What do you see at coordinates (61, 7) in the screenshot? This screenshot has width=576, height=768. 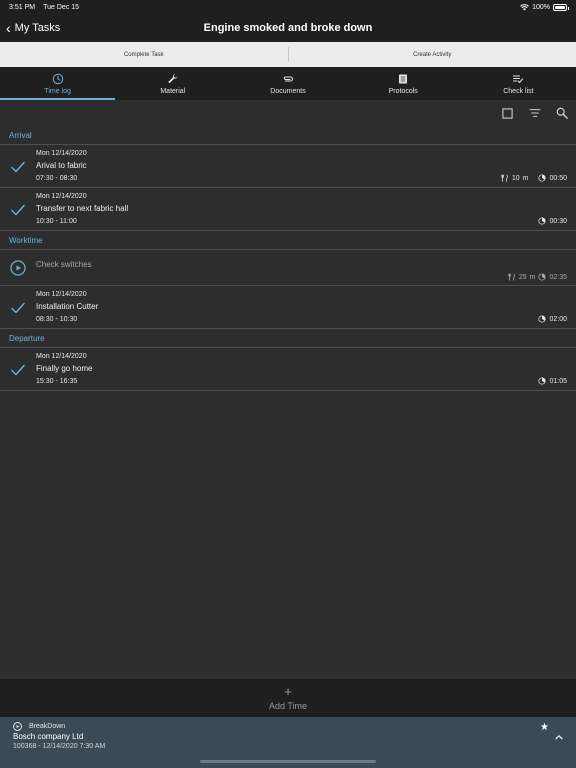 I see `status-date: Tue Dec 15` at bounding box center [61, 7].